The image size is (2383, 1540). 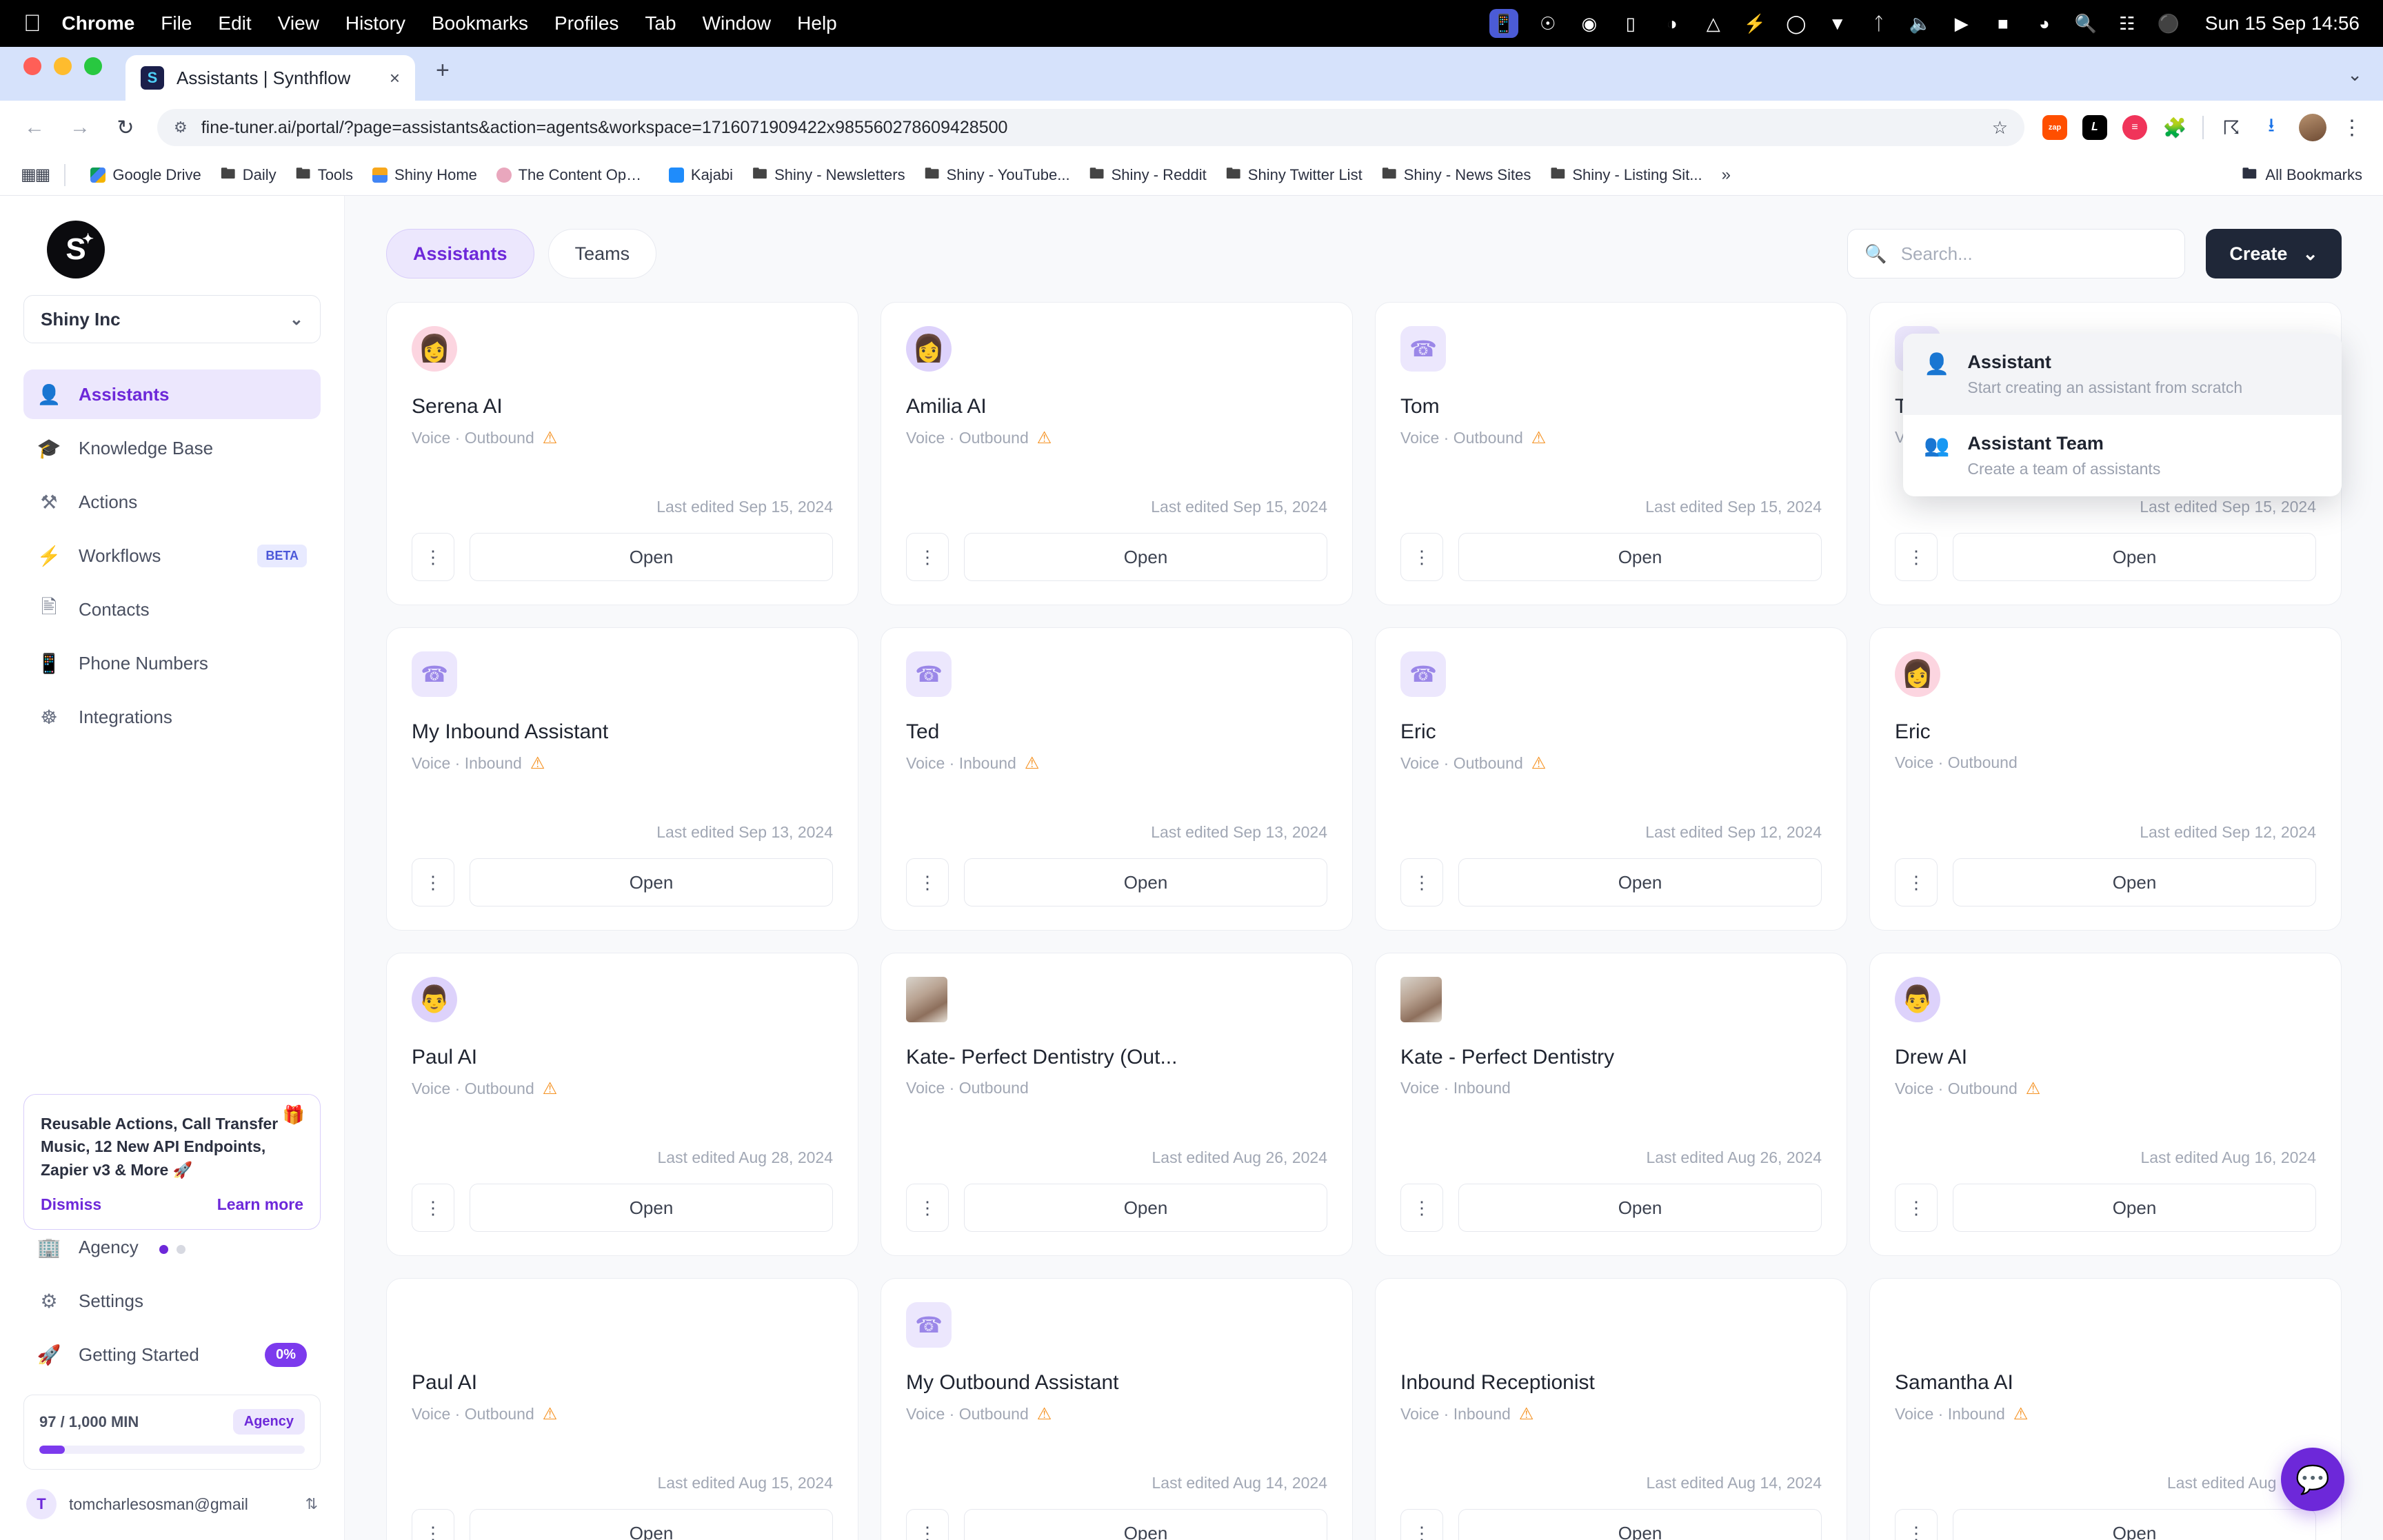 I want to click on create-button: Create ⌄, so click(x=2274, y=254).